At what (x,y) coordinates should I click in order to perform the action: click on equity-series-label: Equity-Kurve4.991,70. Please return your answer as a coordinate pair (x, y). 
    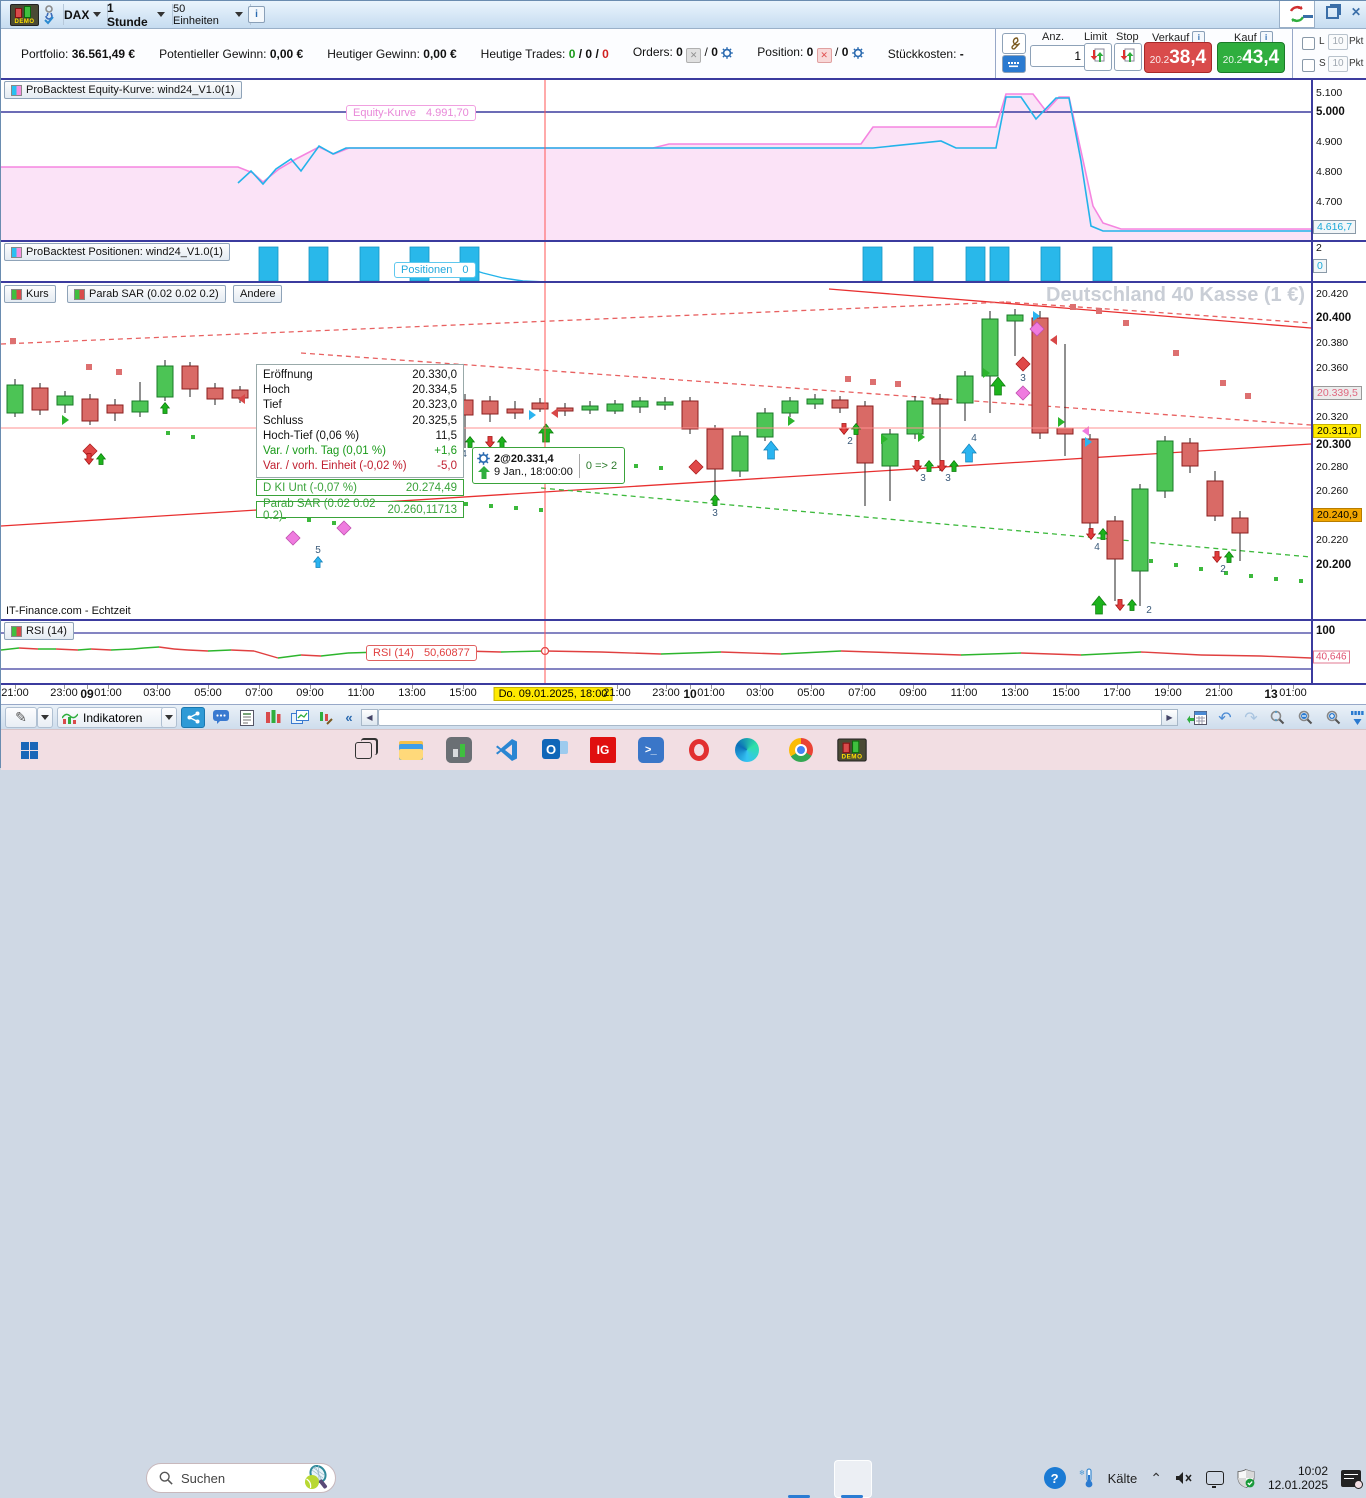
    Looking at the image, I should click on (411, 113).